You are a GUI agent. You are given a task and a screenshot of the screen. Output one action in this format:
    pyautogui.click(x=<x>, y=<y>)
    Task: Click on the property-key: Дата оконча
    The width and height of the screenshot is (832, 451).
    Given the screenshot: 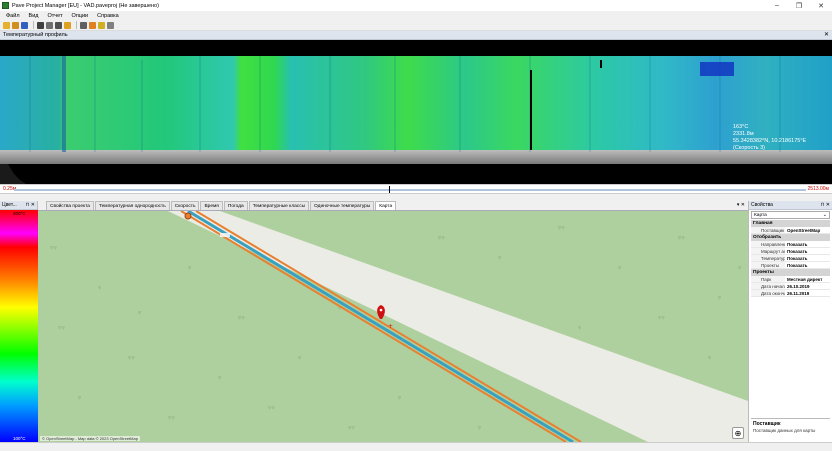 What is the action you would take?
    pyautogui.click(x=768, y=293)
    